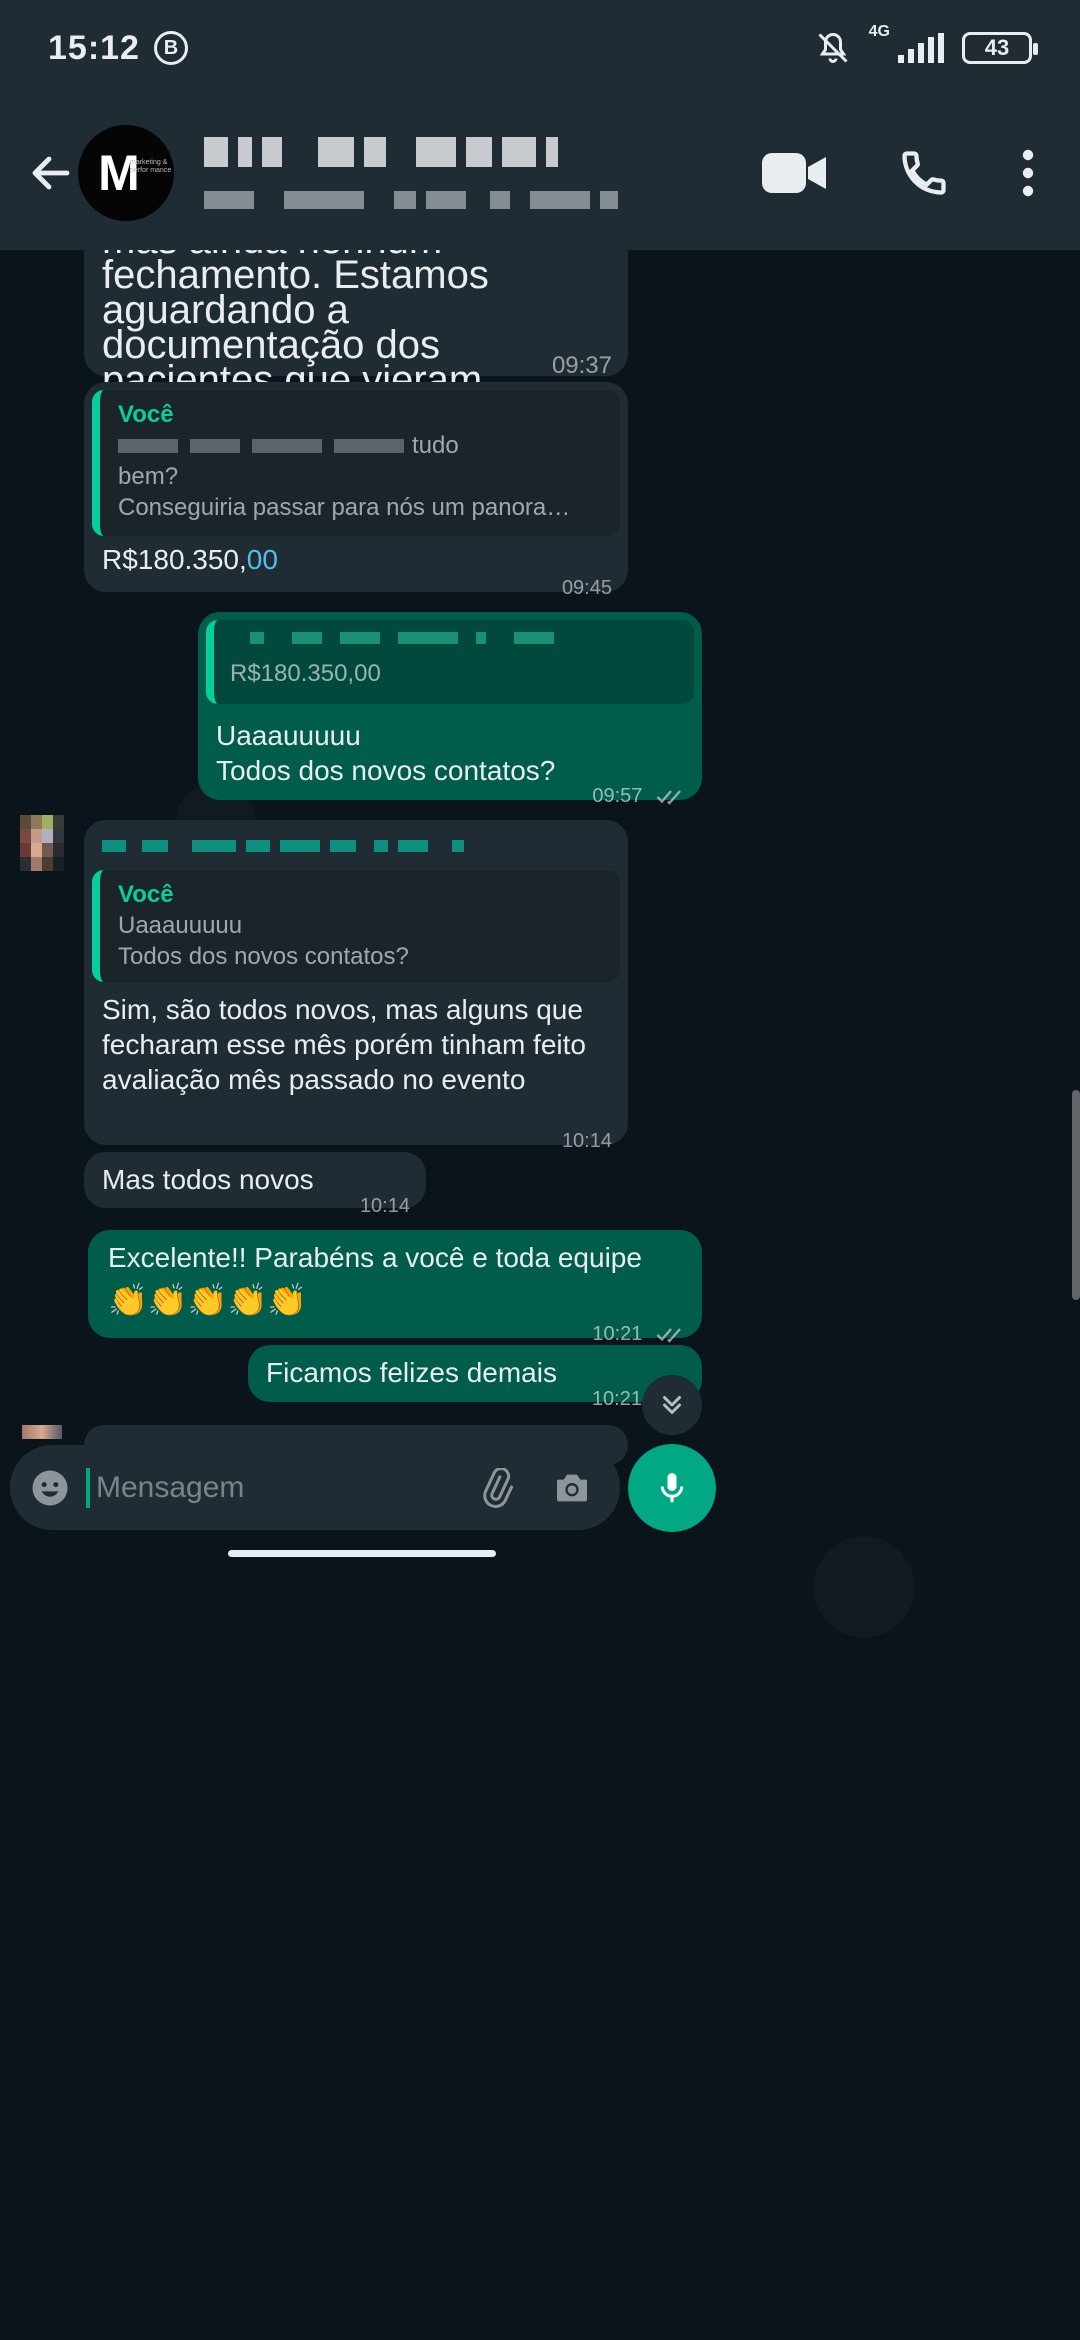 This screenshot has width=1080, height=2340. I want to click on message-text: Mas todos novos, so click(208, 1179).